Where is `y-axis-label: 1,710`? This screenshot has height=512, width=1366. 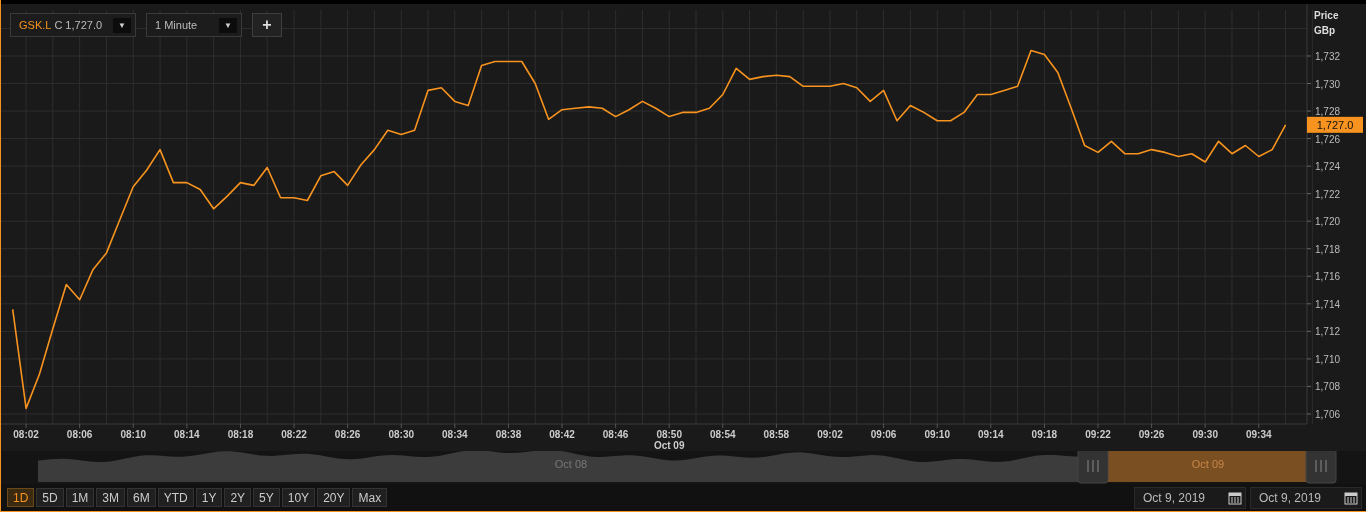
y-axis-label: 1,710 is located at coordinates (1328, 359).